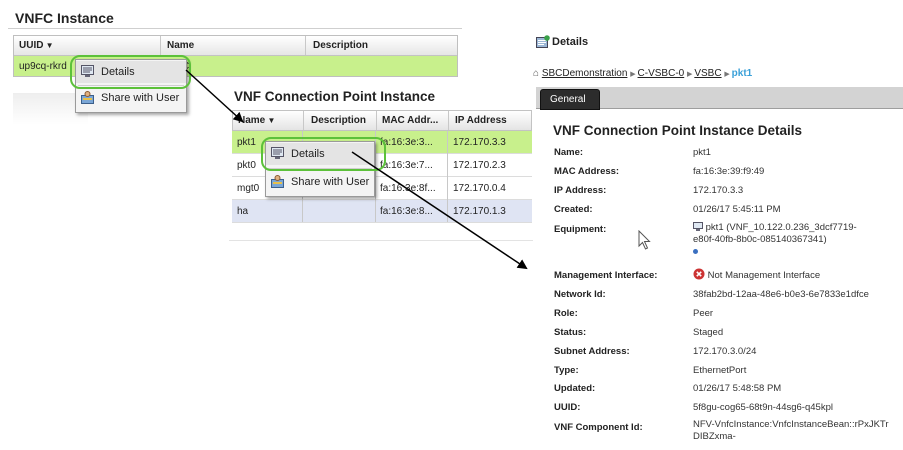  Describe the element at coordinates (742, 73) in the screenshot. I see `breadcrumb-current: pkt1` at that location.